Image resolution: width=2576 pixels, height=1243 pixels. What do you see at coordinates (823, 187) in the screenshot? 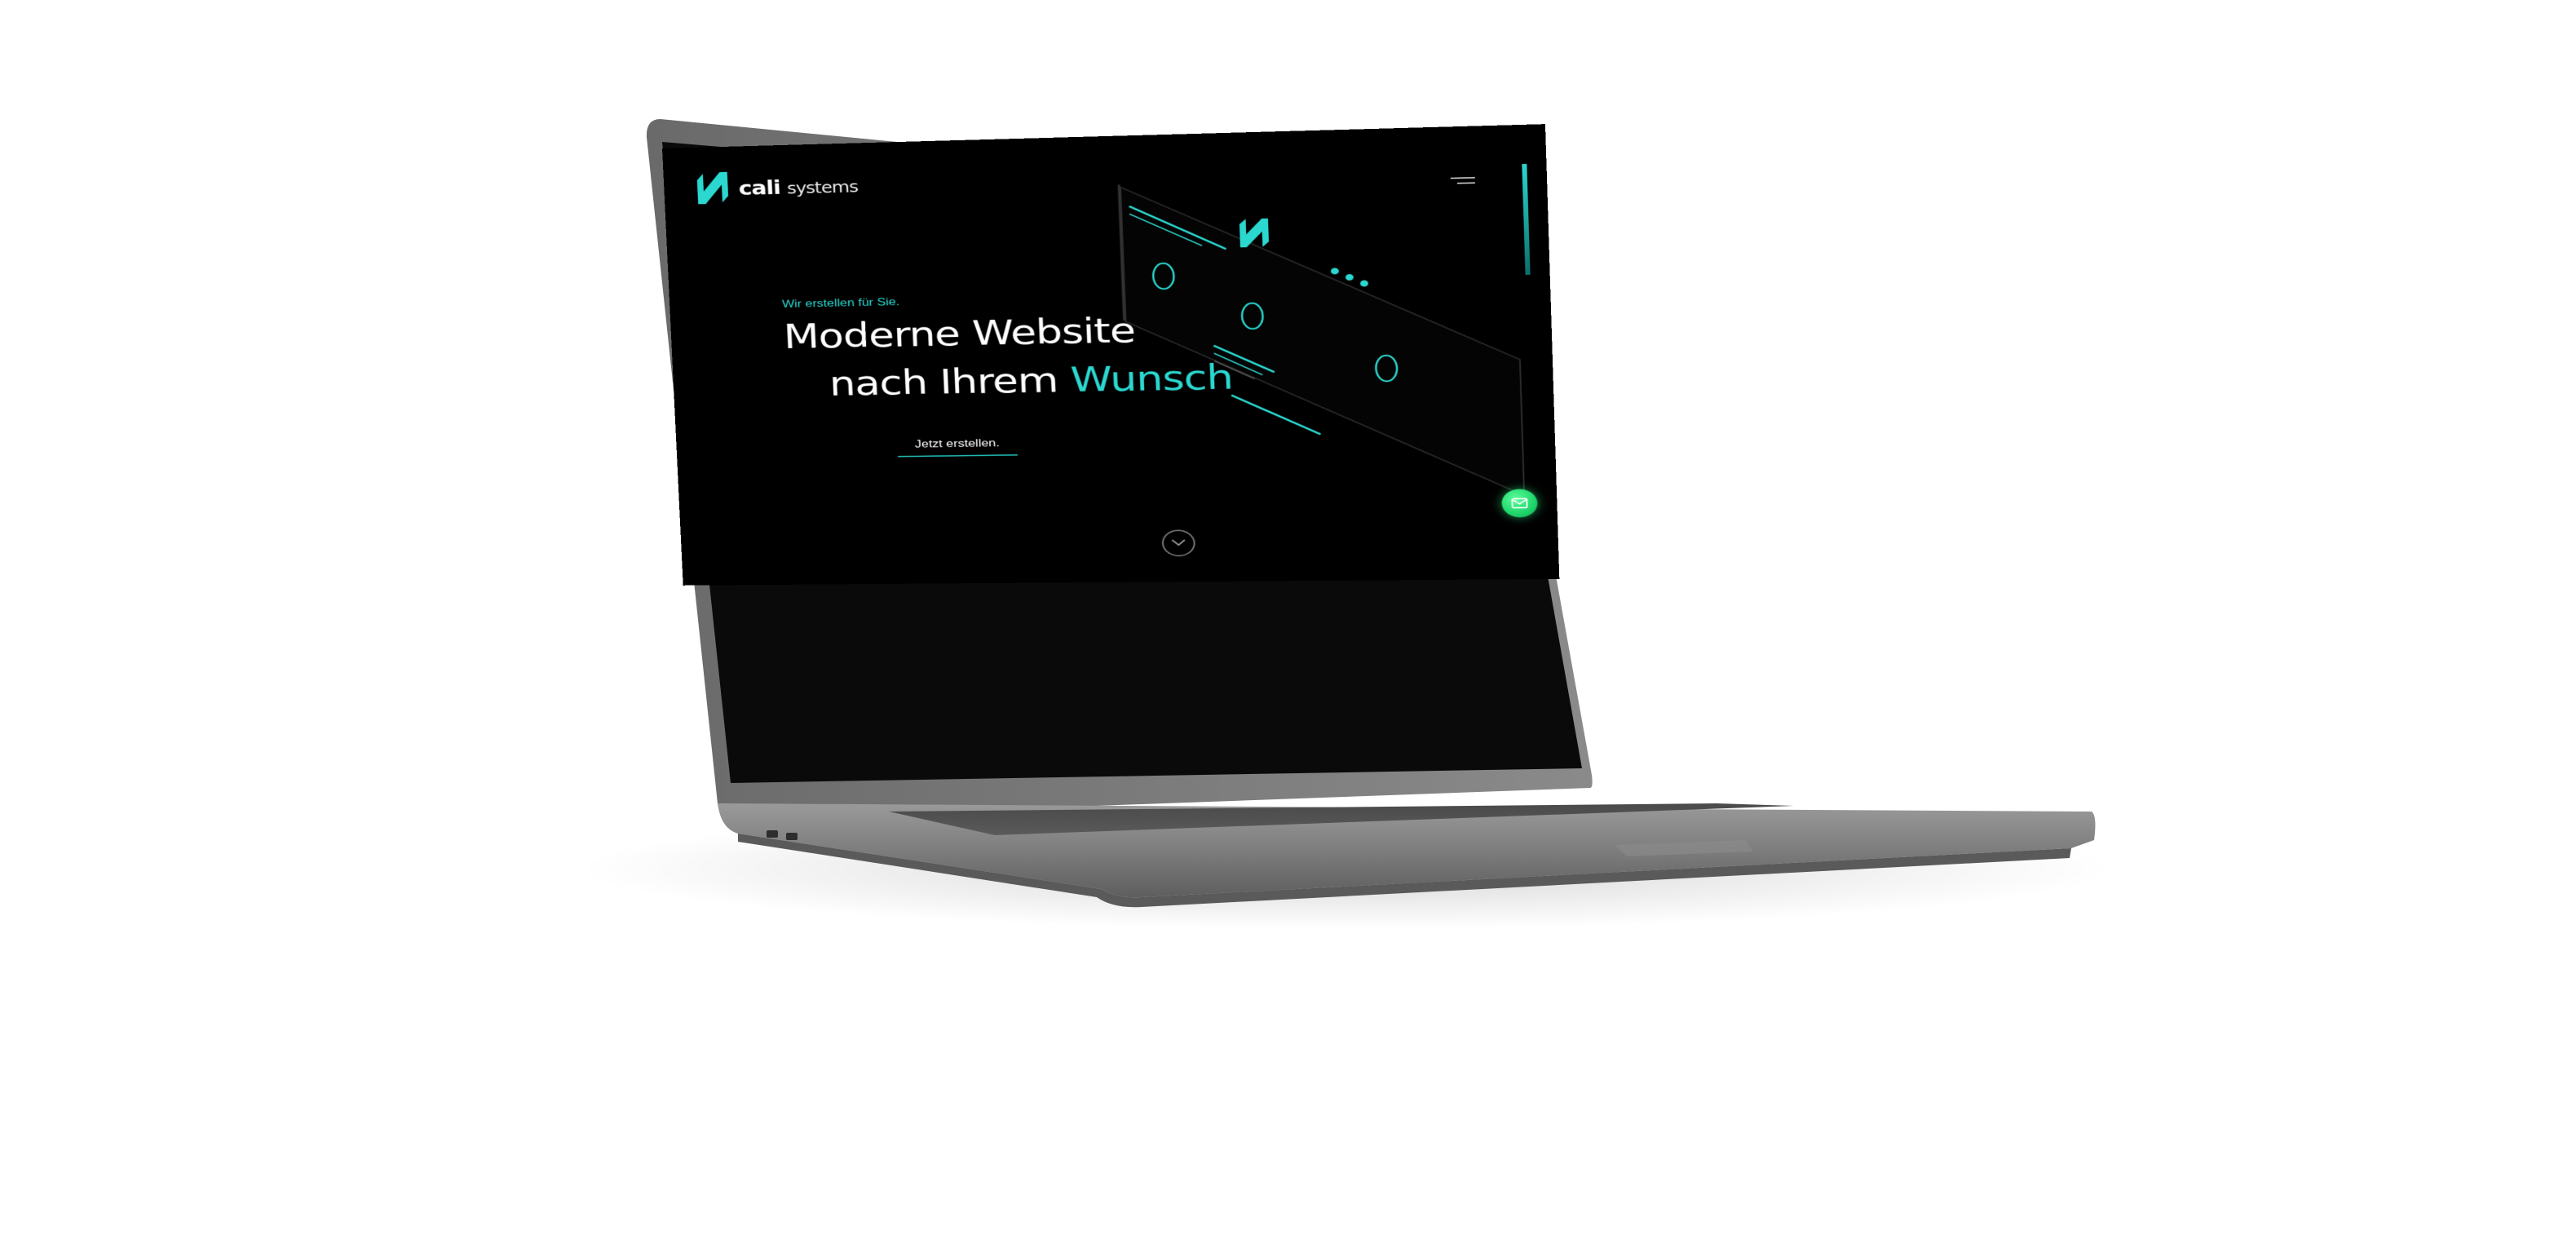
I see `brand-name-systems: systems` at bounding box center [823, 187].